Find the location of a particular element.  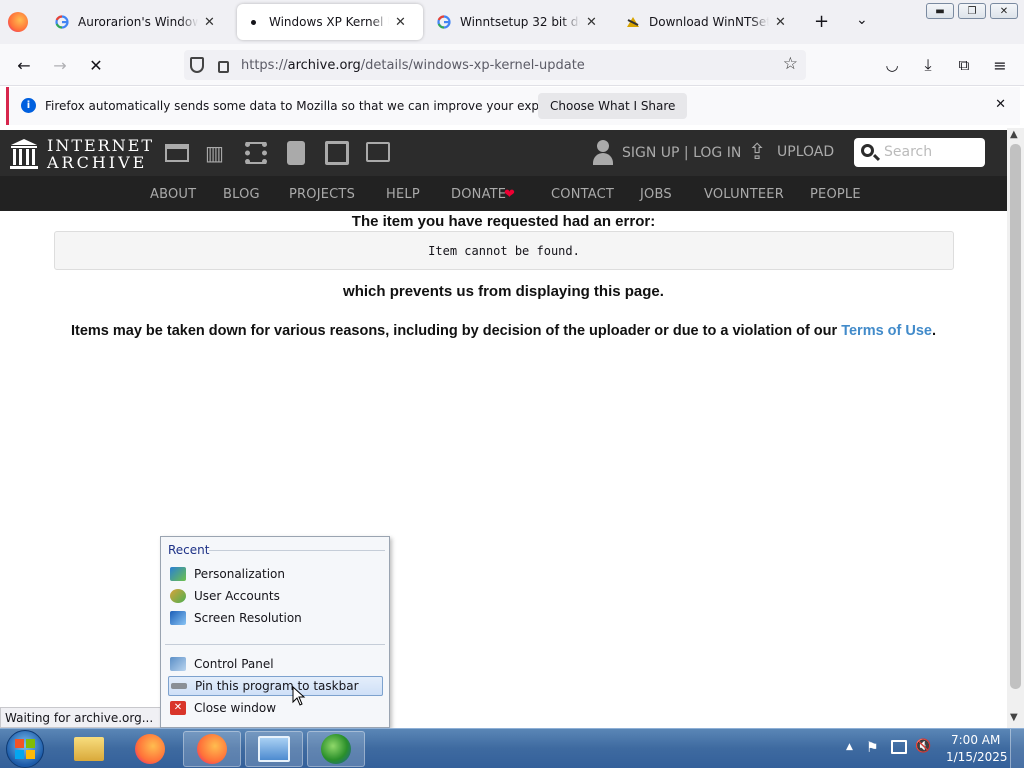

upload-link: UPLOAD is located at coordinates (805, 152).